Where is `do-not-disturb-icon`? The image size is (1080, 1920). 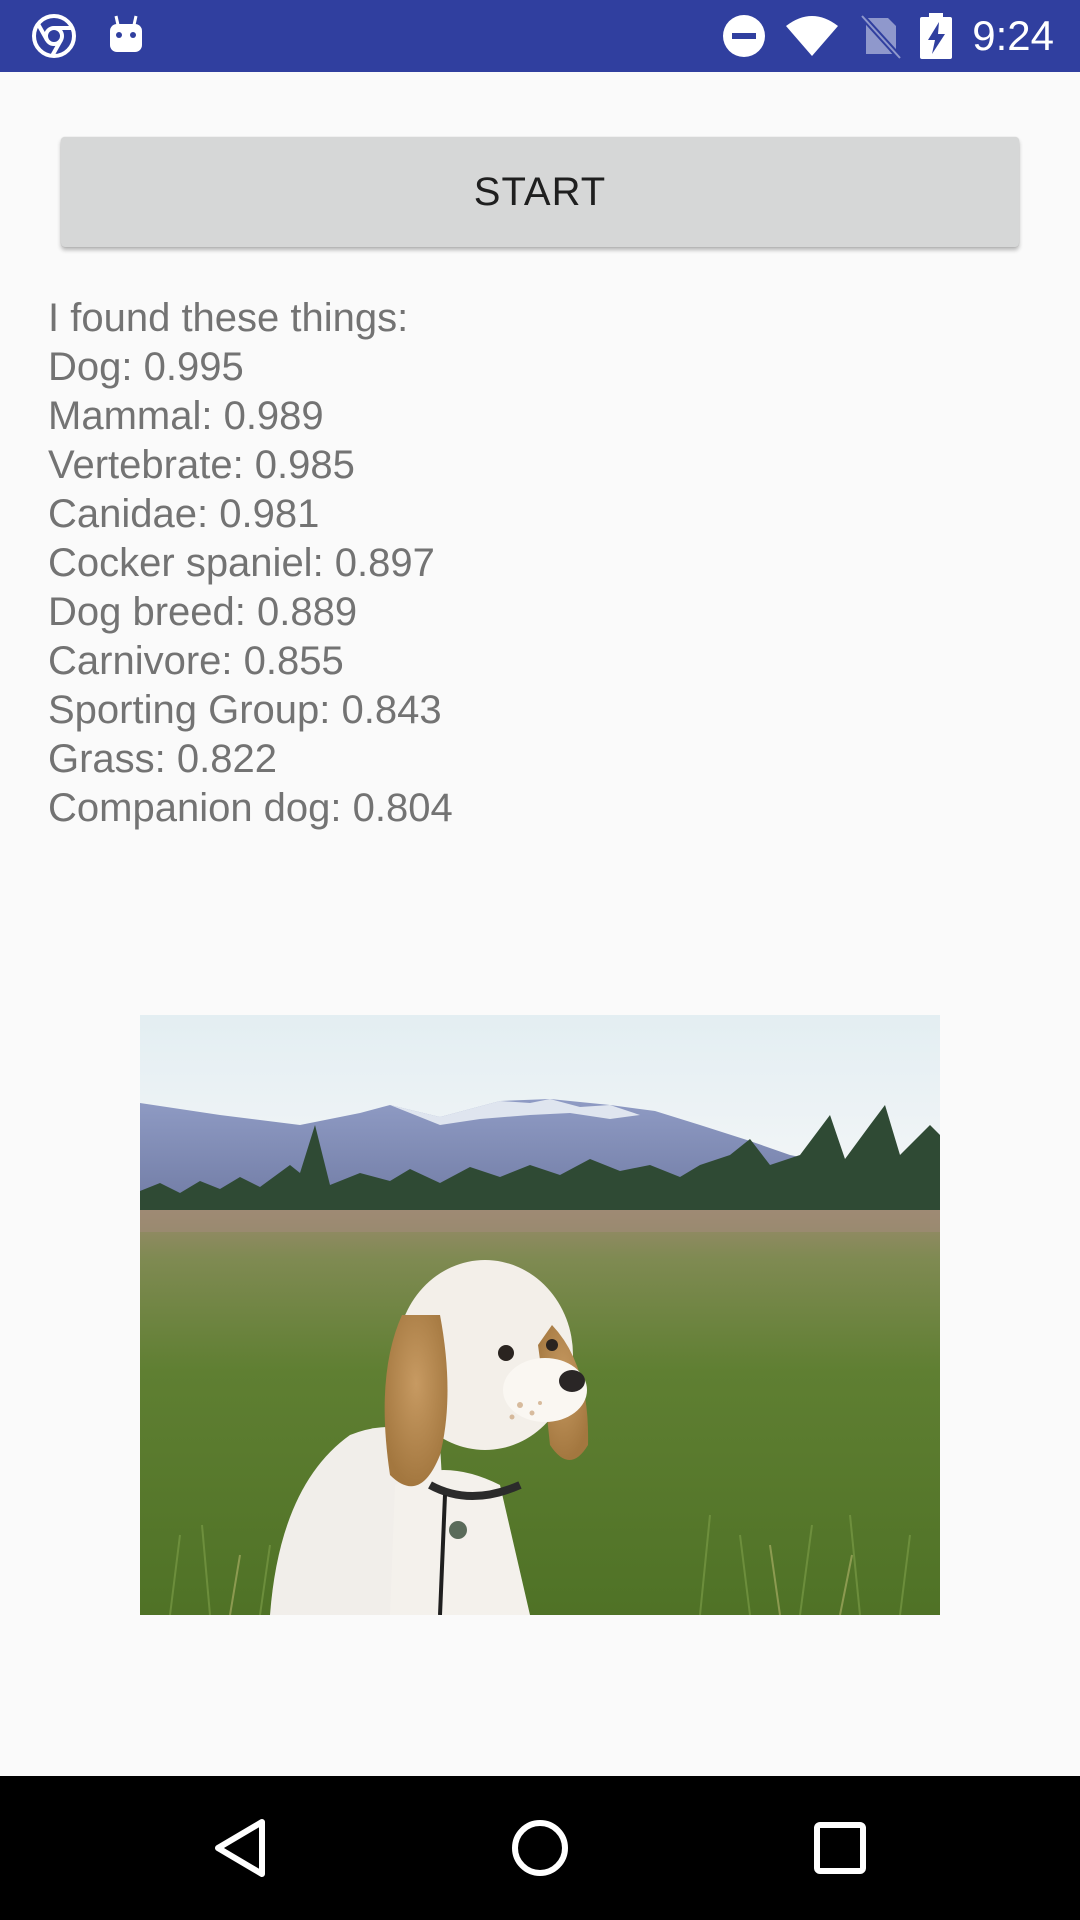 do-not-disturb-icon is located at coordinates (744, 36).